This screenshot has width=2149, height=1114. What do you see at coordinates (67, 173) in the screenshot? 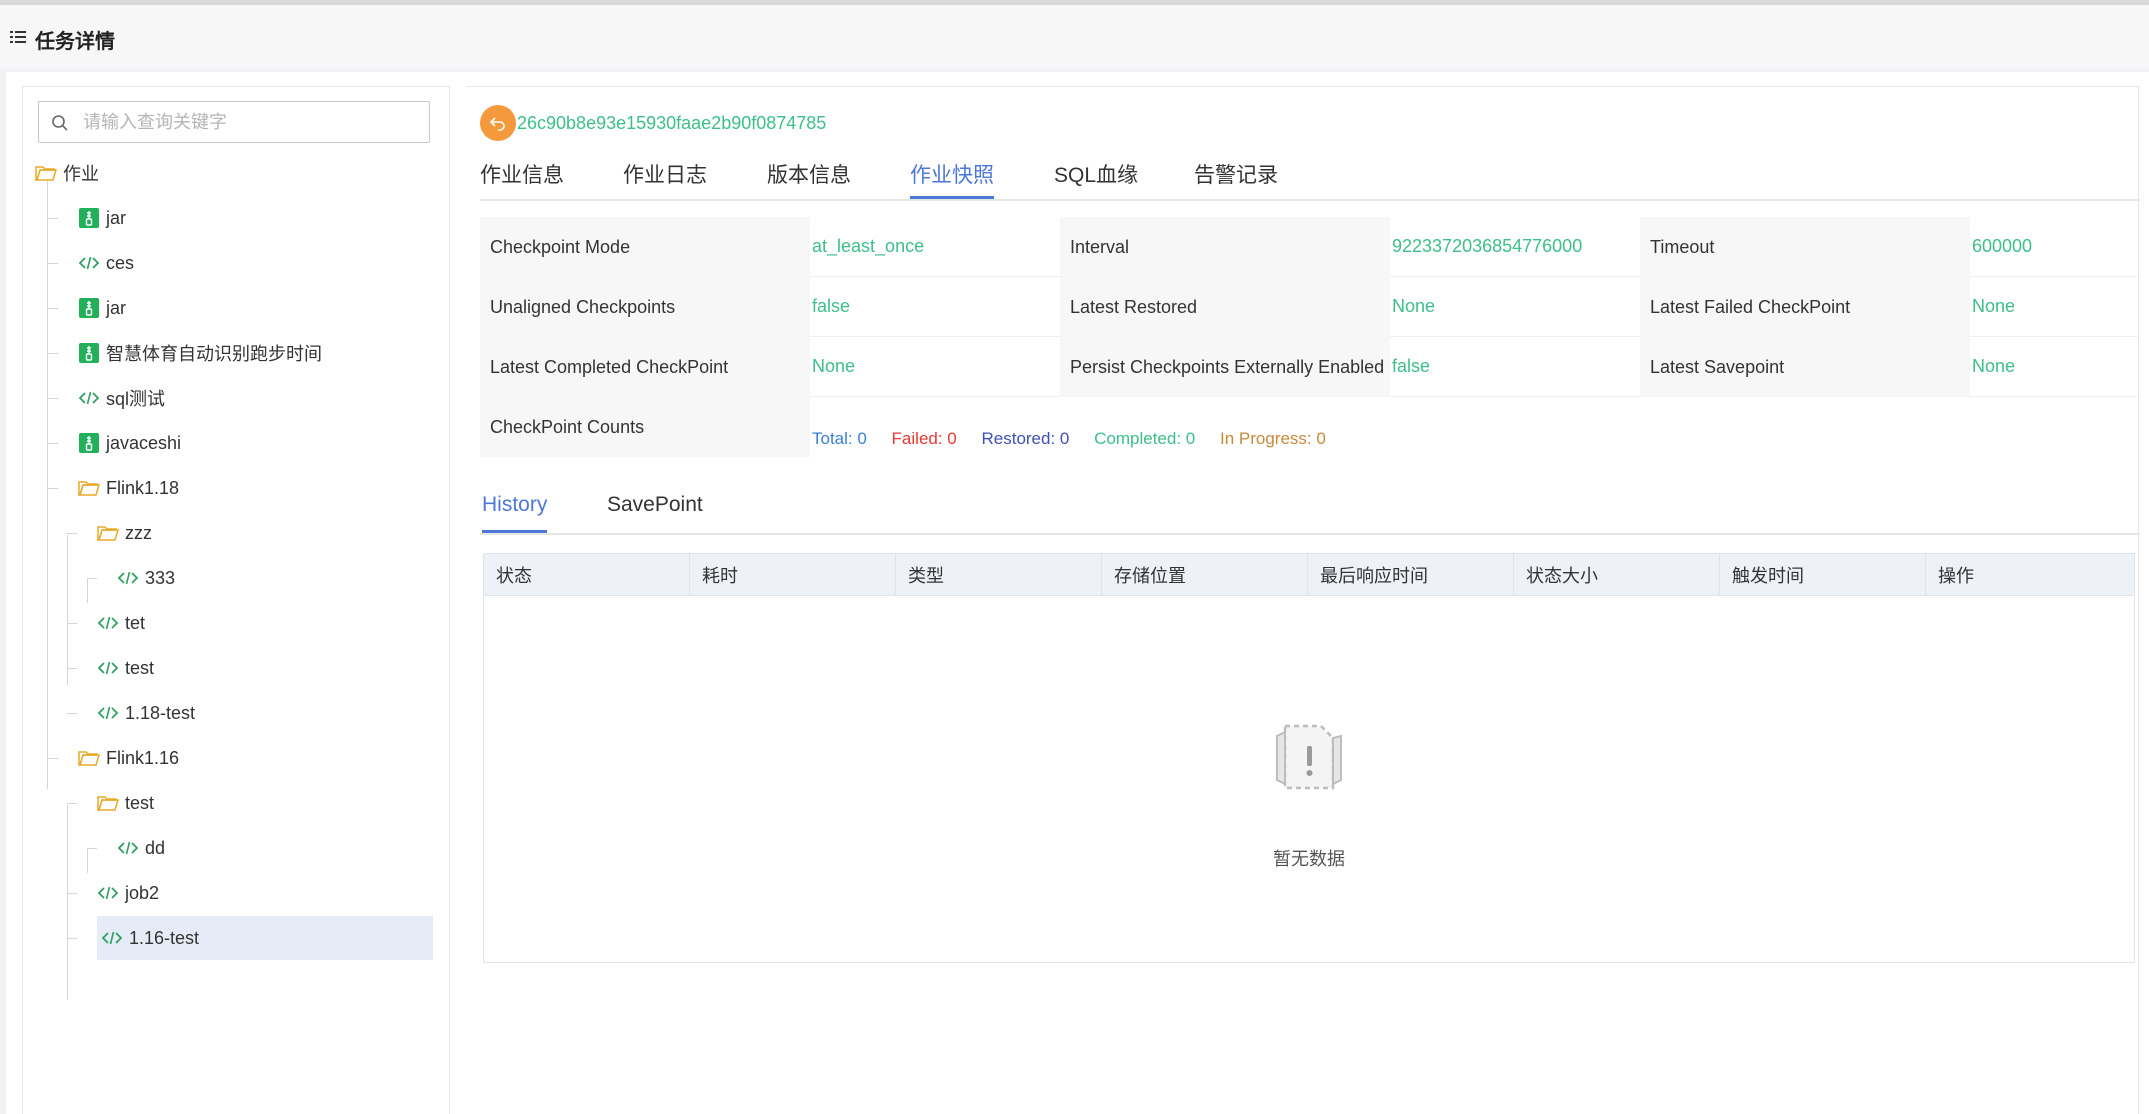
I see `tree-node-root: 作业` at bounding box center [67, 173].